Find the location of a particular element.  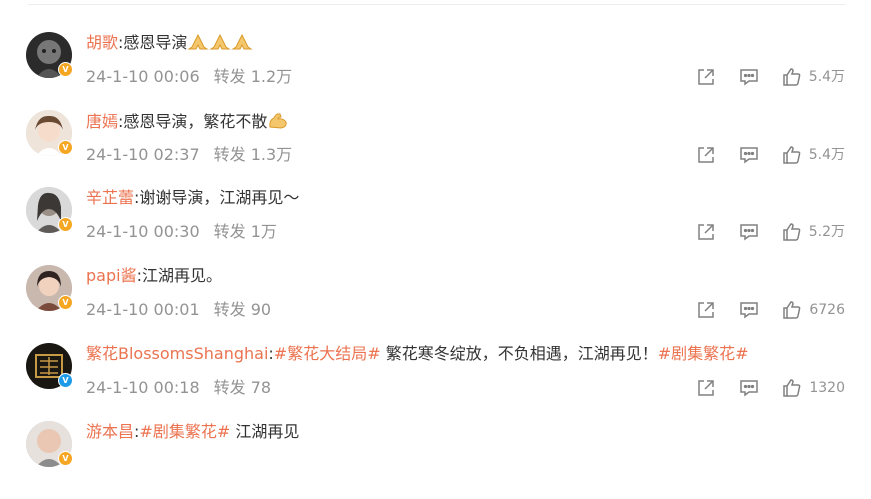

username-link: papi酱 is located at coordinates (111, 275).